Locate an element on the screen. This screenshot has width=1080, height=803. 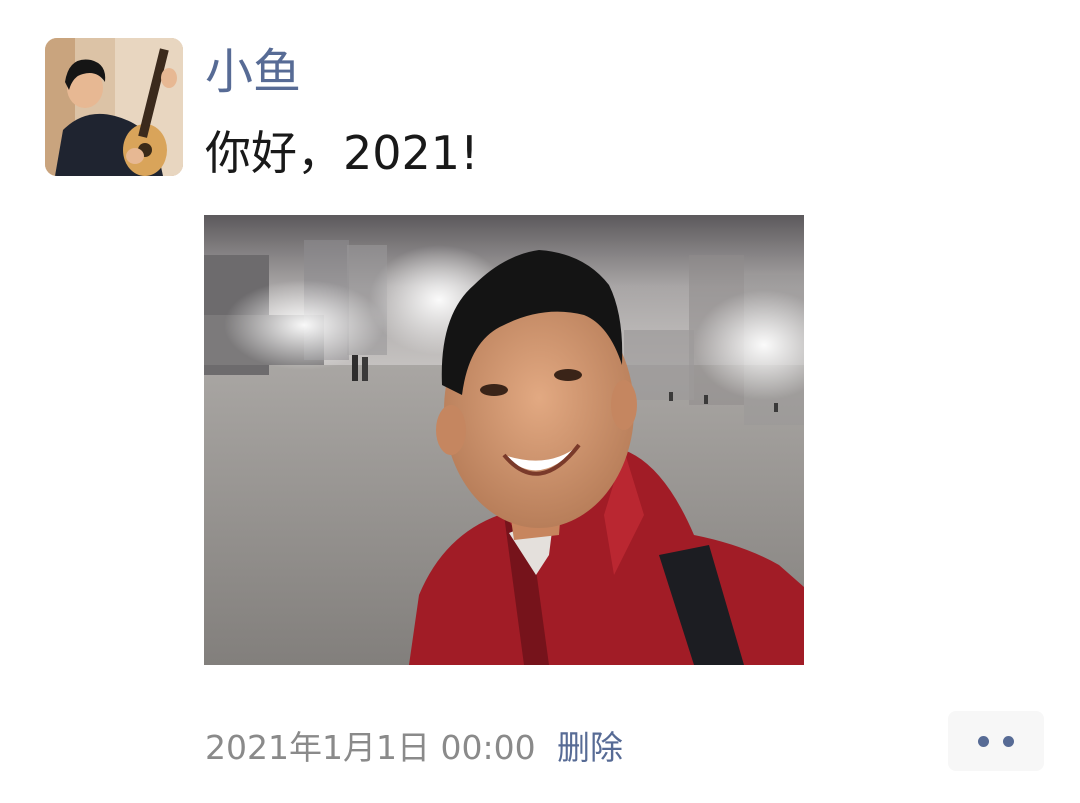
avatar is located at coordinates (114, 107).